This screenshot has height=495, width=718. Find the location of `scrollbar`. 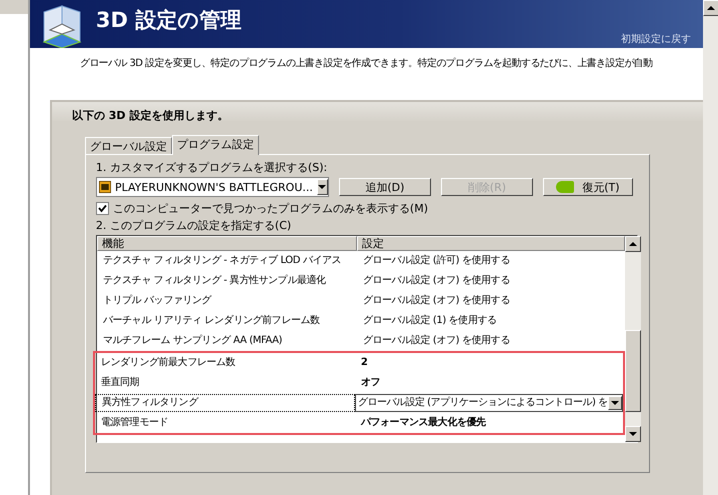

scrollbar is located at coordinates (632, 339).